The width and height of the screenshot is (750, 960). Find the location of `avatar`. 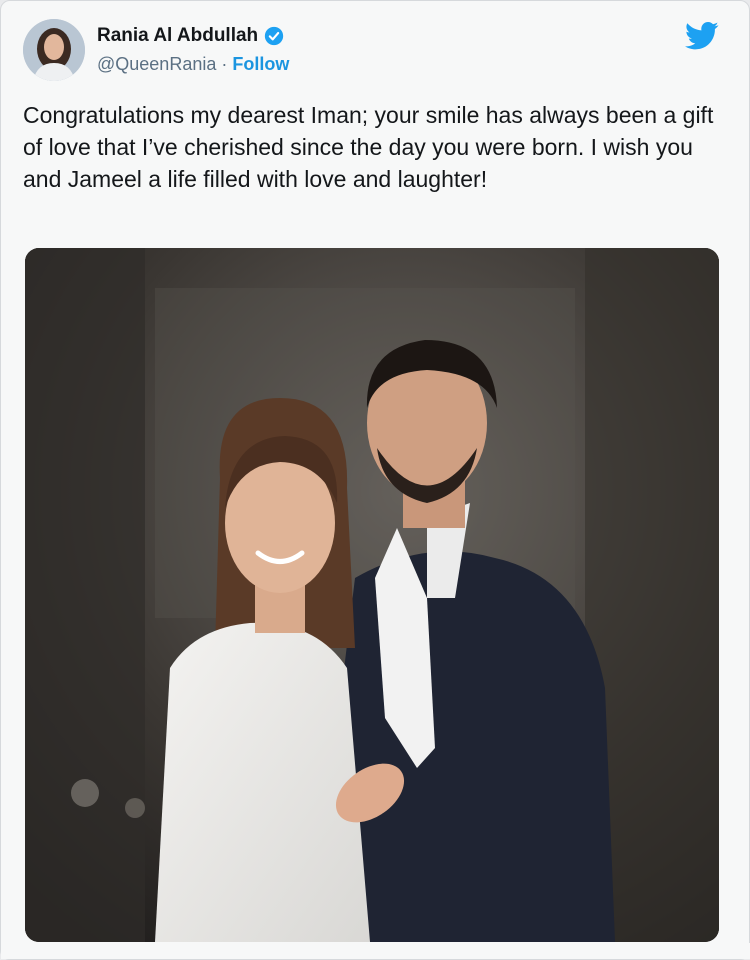

avatar is located at coordinates (54, 50).